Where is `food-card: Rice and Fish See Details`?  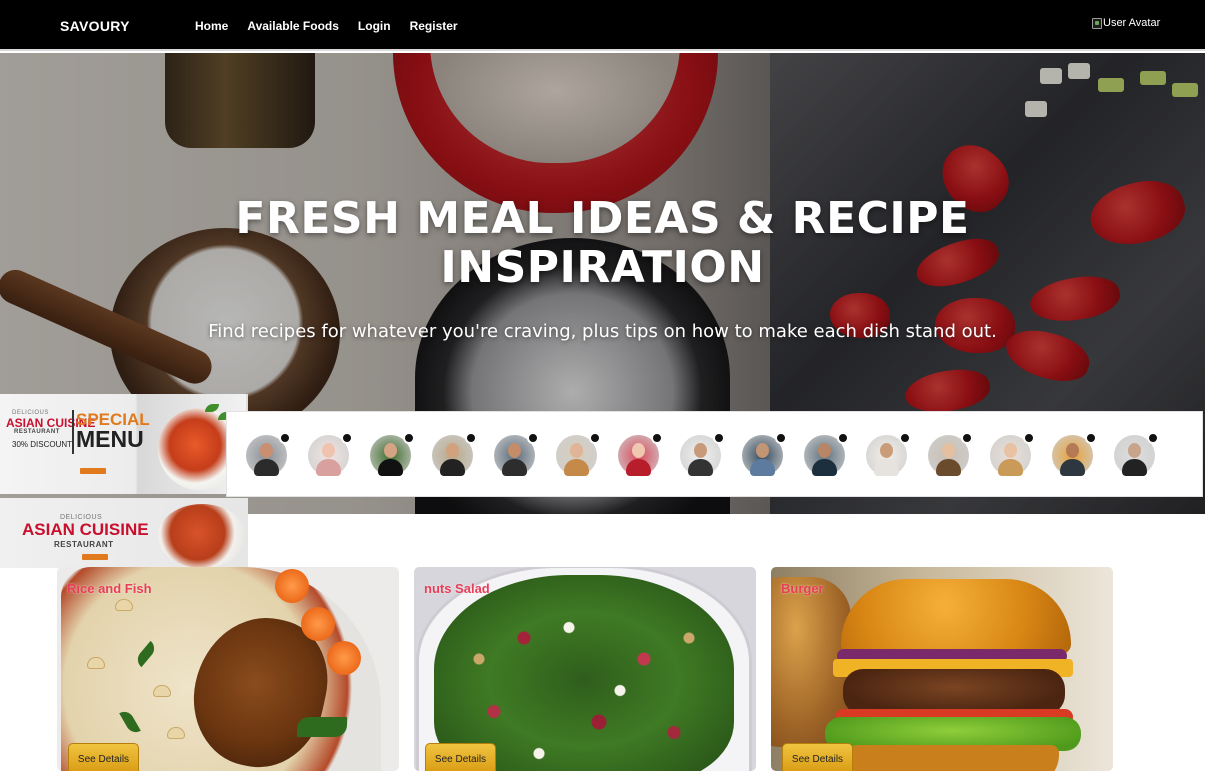 food-card: Rice and Fish See Details is located at coordinates (228, 669).